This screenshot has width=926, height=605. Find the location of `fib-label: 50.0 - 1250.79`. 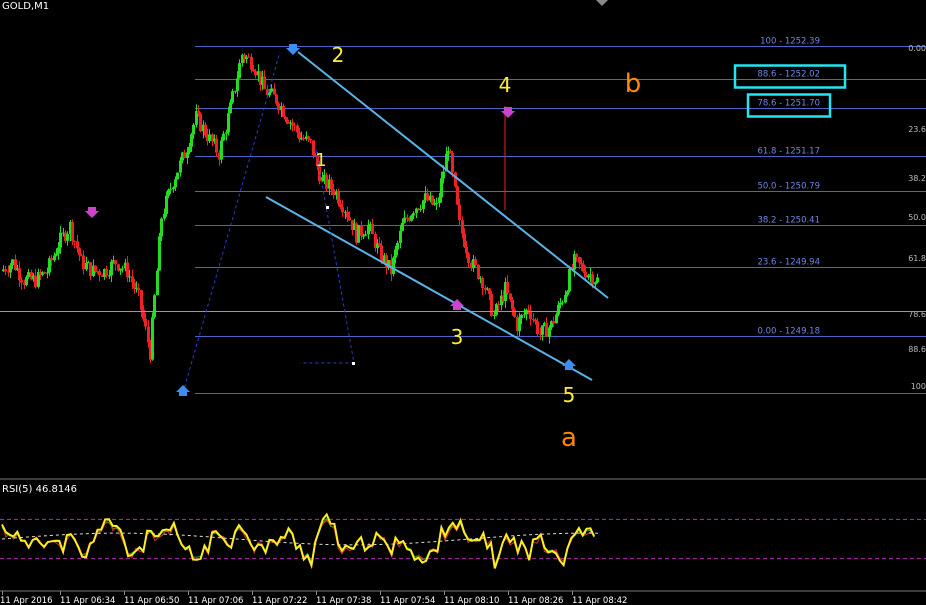

fib-label: 50.0 - 1250.79 is located at coordinates (788, 187).